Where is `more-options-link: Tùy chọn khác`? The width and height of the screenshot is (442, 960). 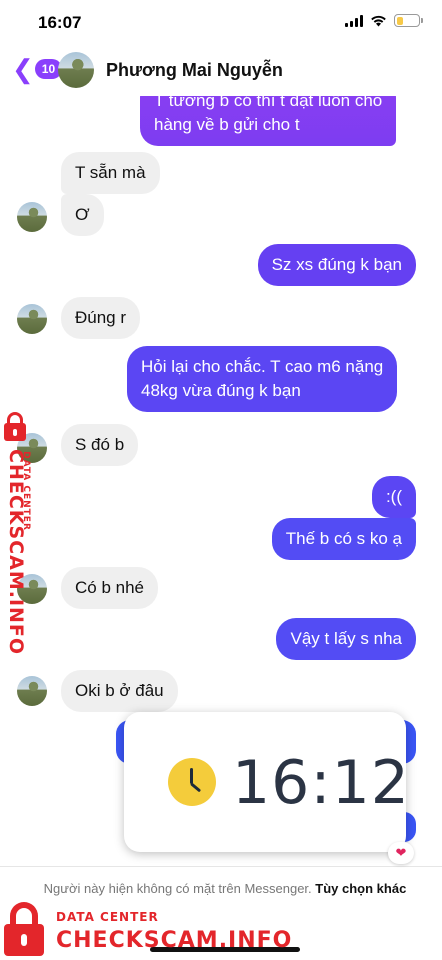
more-options-link: Tùy chọn khác is located at coordinates (360, 888).